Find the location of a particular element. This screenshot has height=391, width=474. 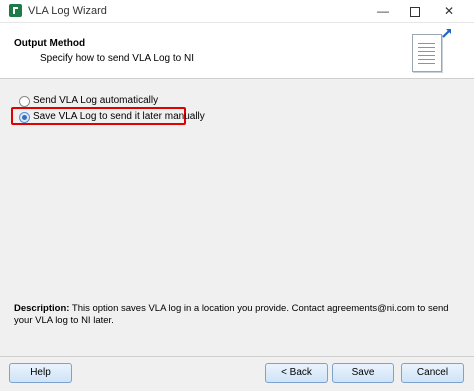

window-title: VLA Log Wizard is located at coordinates (67, 11).